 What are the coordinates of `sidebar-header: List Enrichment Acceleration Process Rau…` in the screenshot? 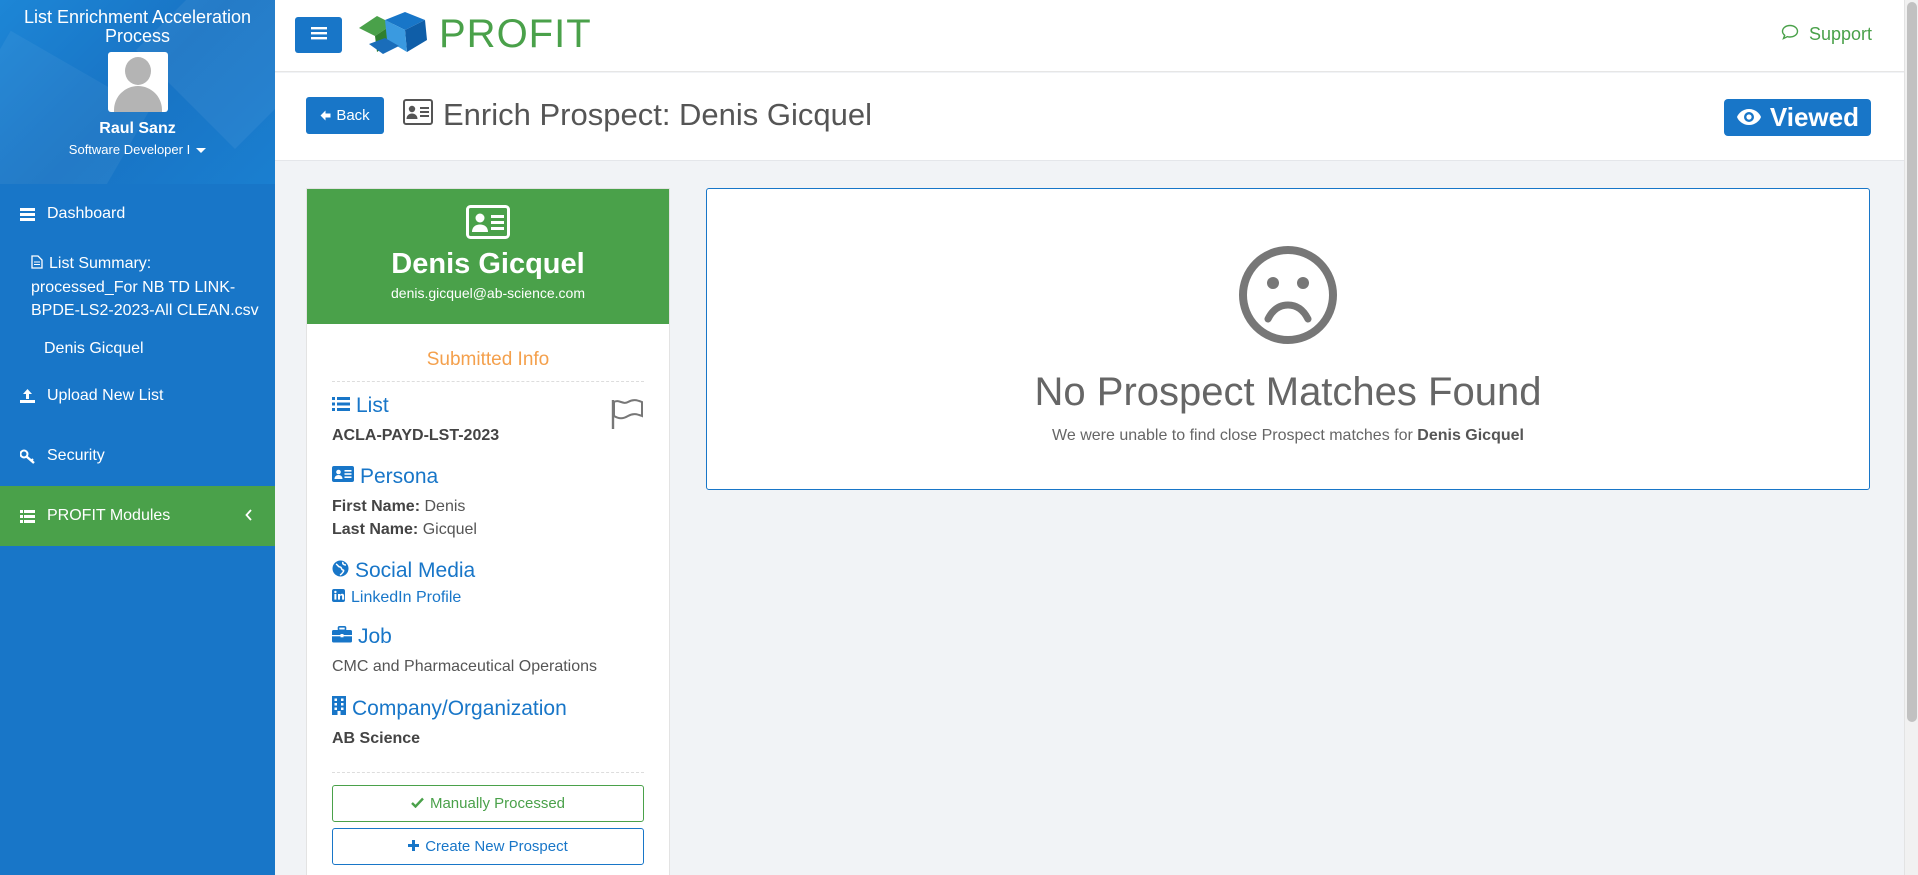 It's located at (137, 92).